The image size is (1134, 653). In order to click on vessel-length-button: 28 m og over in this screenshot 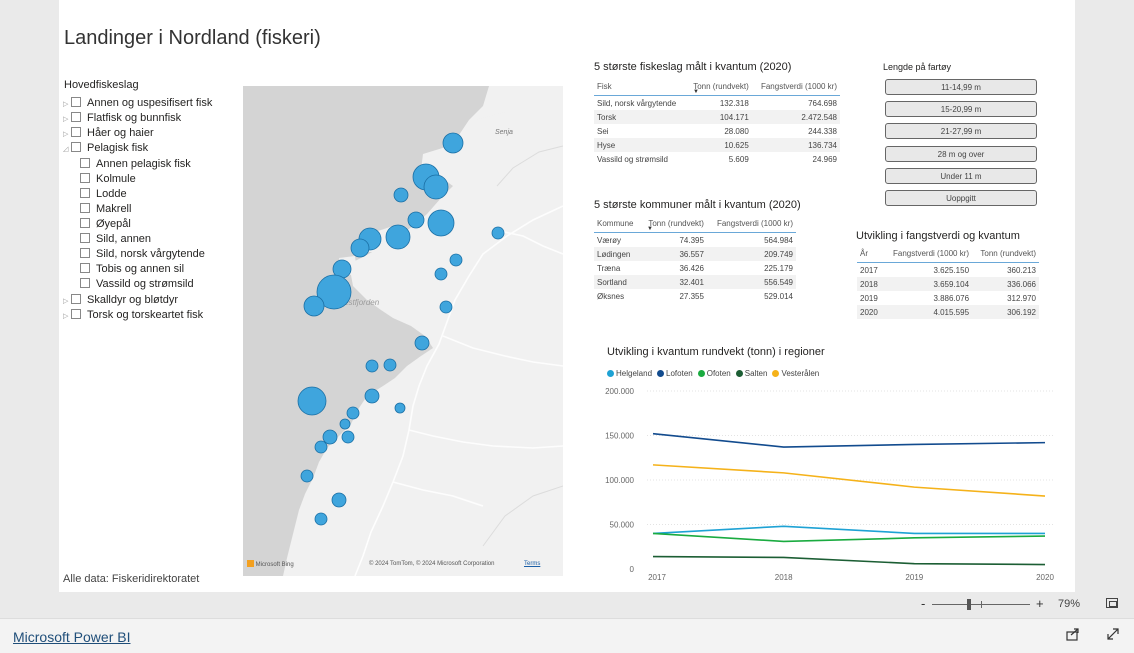, I will do `click(961, 154)`.